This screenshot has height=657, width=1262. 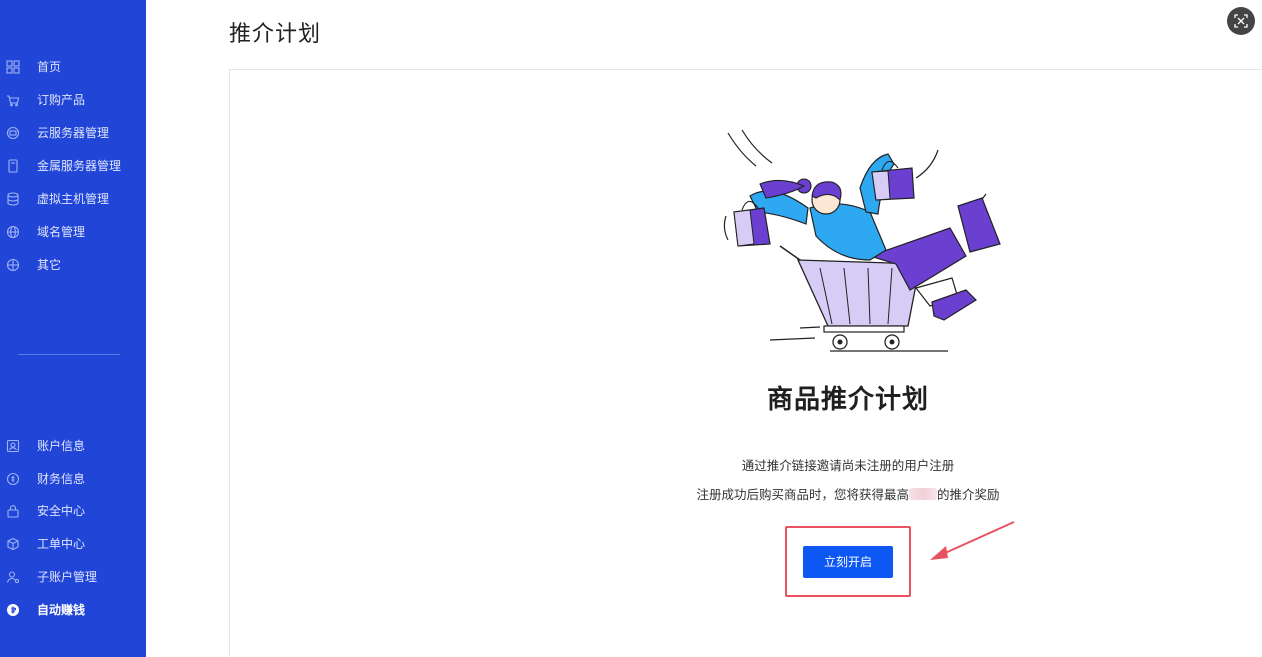 I want to click on description-line-2: 注册成功后购买商品时，您将获得最高 的推介奖励, so click(x=848, y=495).